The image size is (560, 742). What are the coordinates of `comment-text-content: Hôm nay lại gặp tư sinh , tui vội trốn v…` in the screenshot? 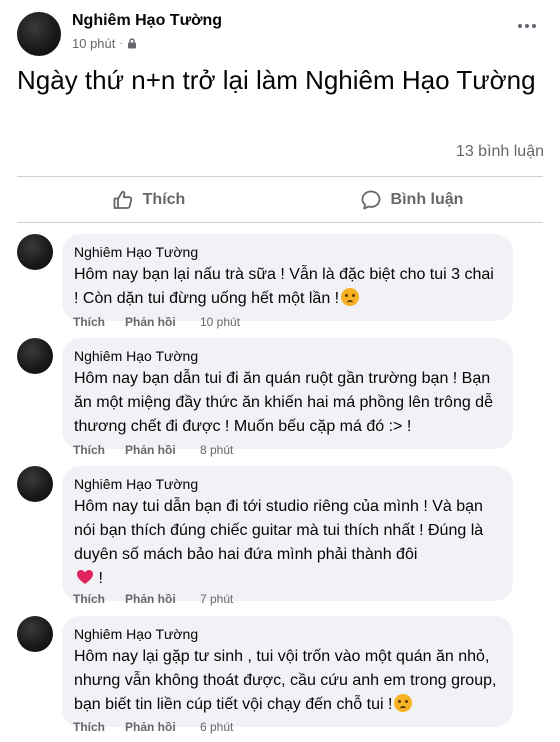 It's located at (285, 680).